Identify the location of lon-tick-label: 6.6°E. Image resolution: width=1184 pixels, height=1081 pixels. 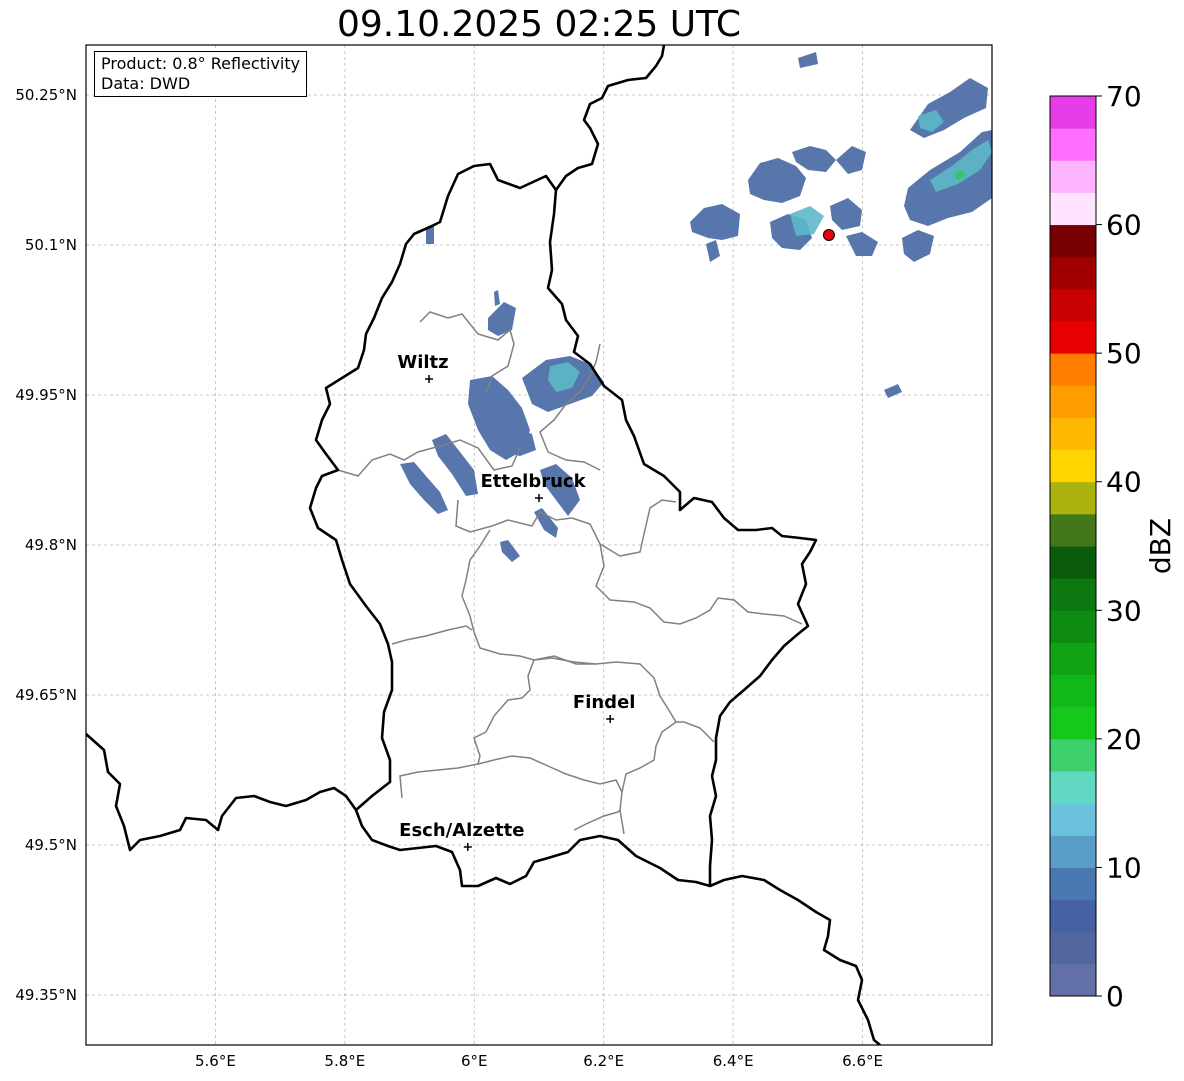
(862, 1061).